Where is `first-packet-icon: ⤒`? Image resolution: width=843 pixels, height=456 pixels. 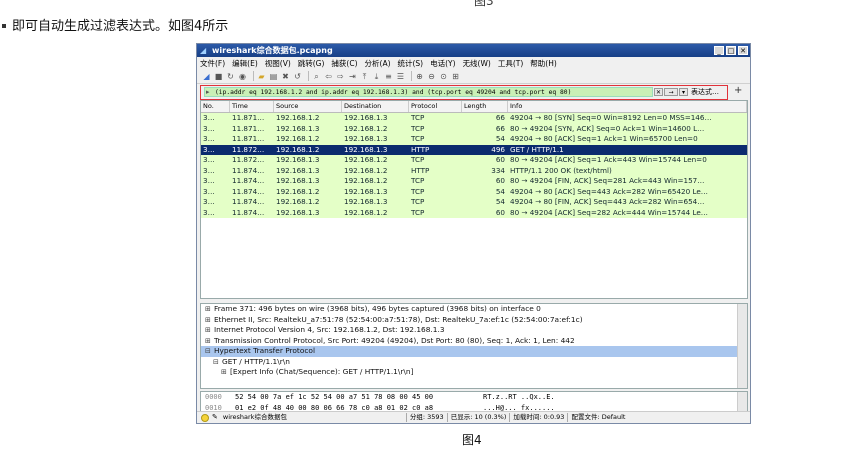 first-packet-icon: ⤒ is located at coordinates (364, 76).